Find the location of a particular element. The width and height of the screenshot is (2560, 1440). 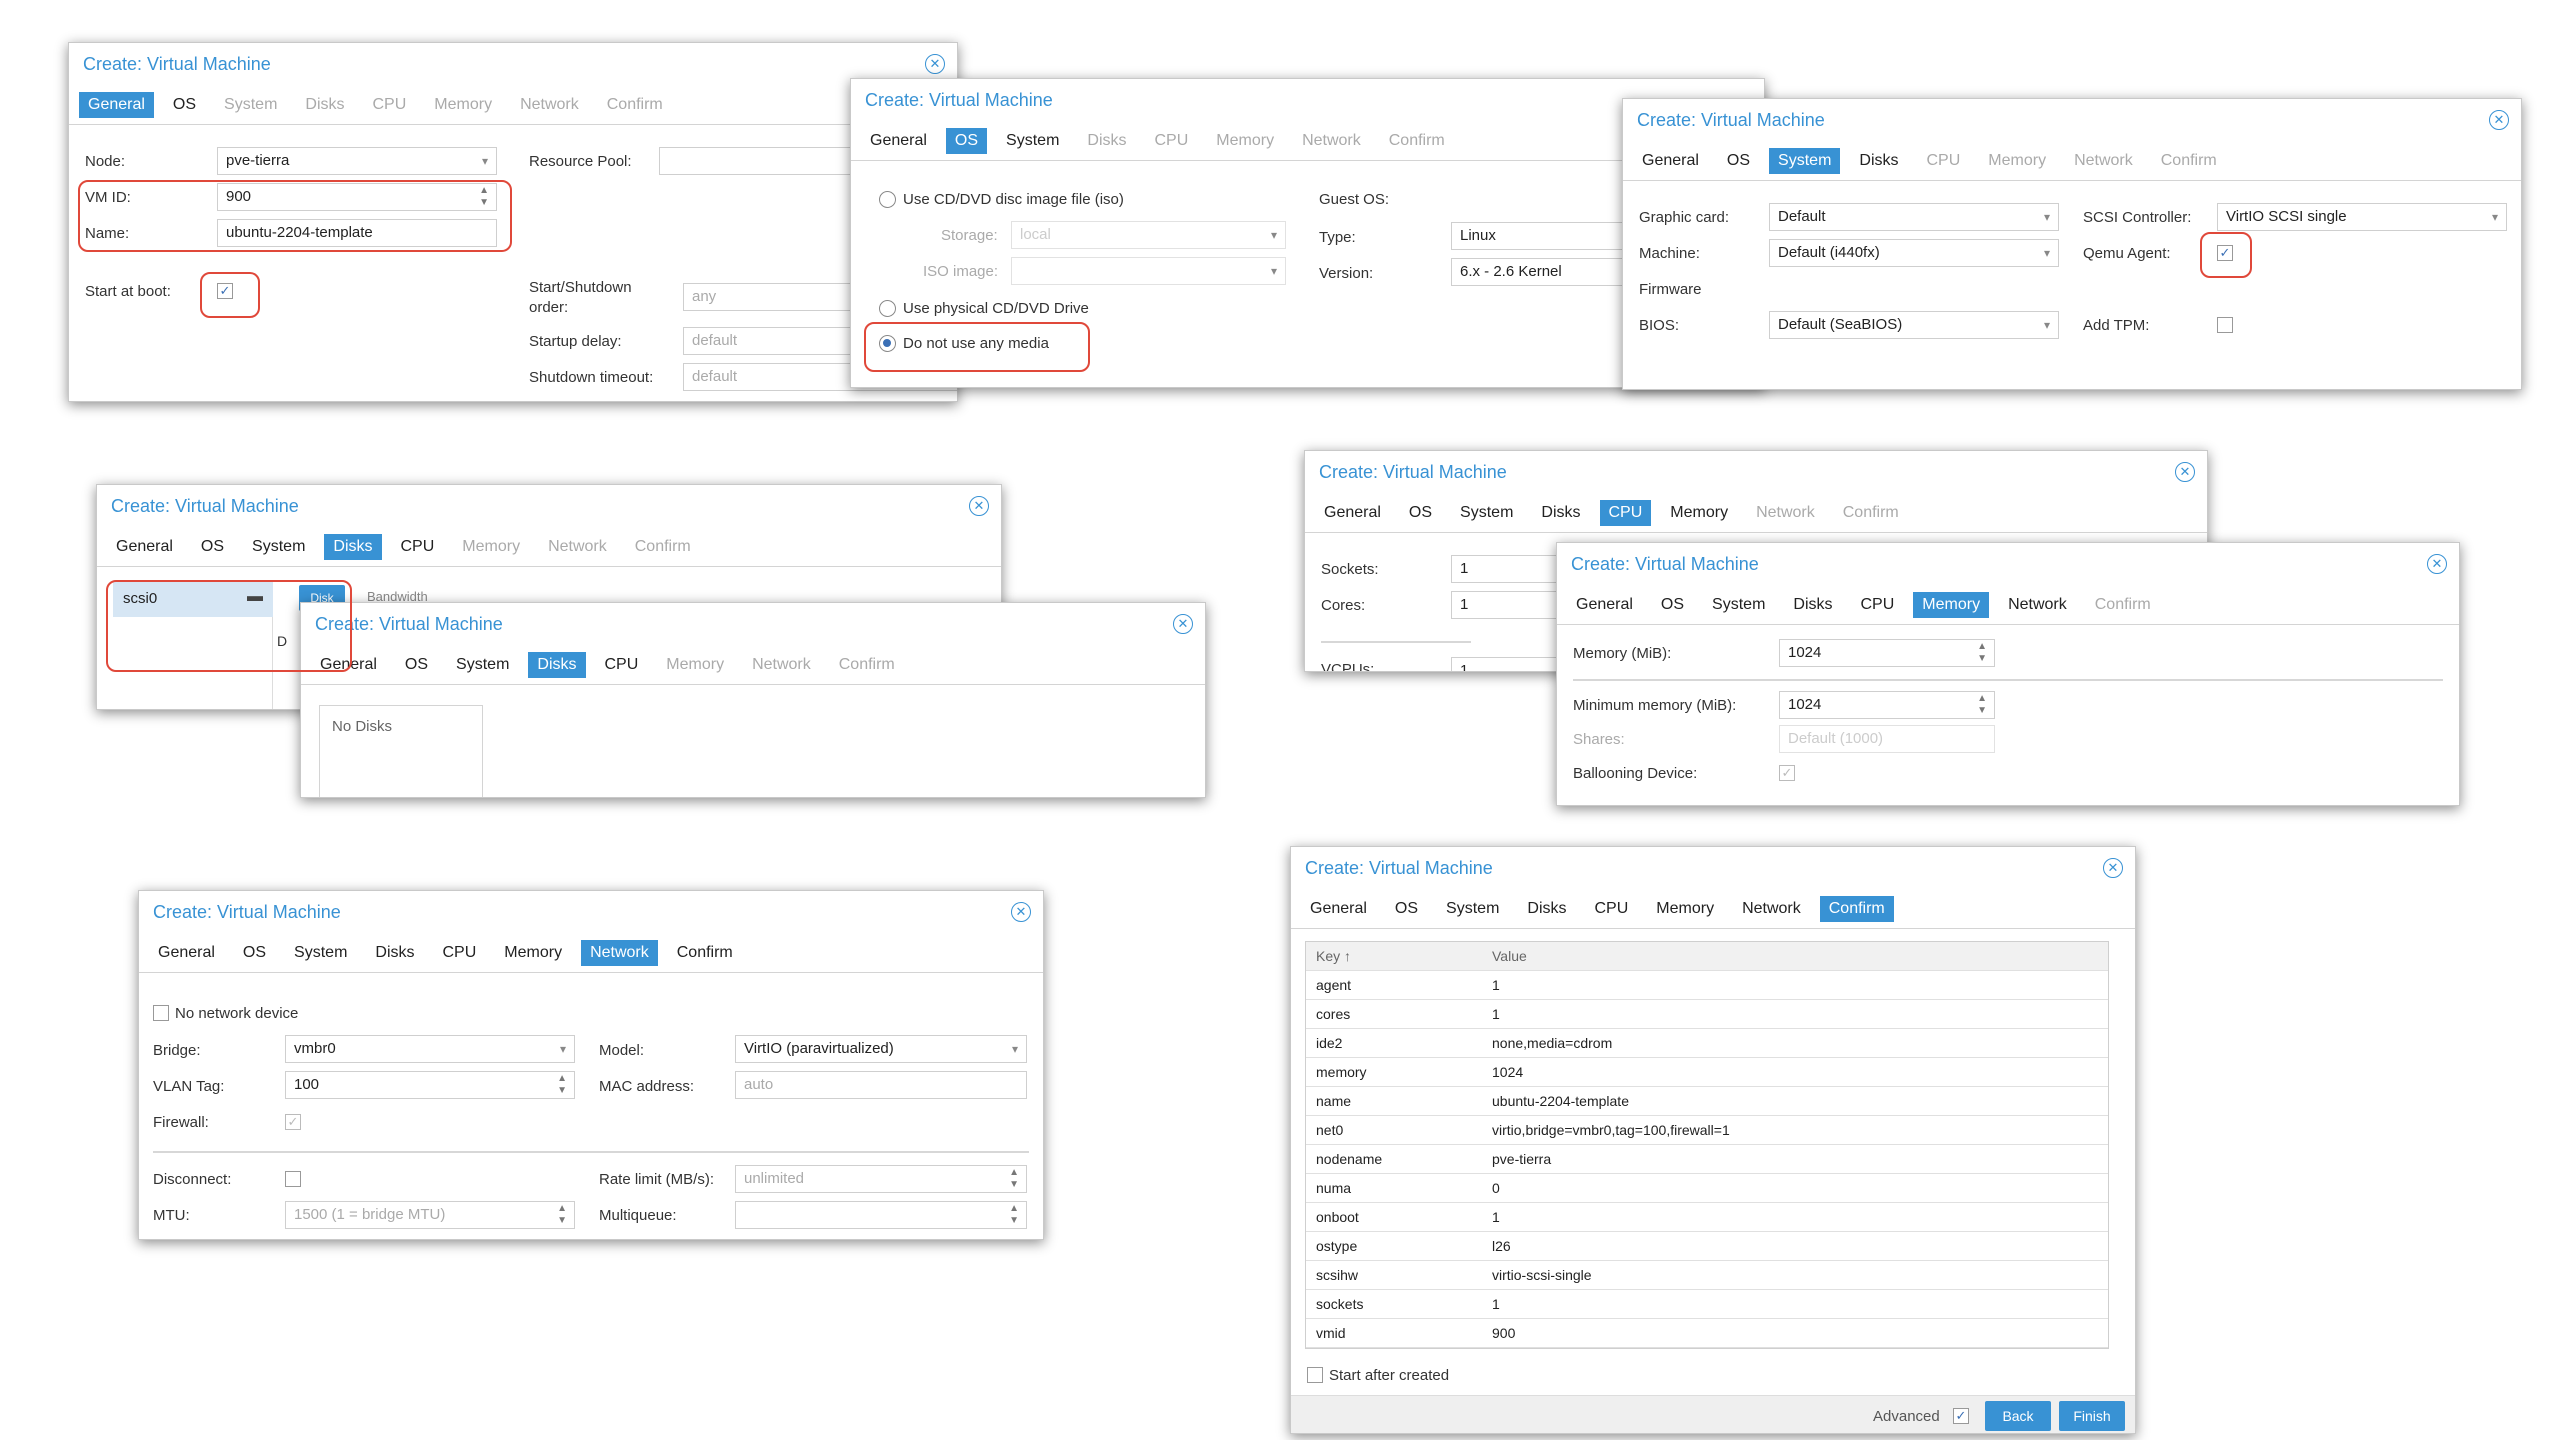

min-memory-input: 1024 ▲ ▼ is located at coordinates (1887, 705).